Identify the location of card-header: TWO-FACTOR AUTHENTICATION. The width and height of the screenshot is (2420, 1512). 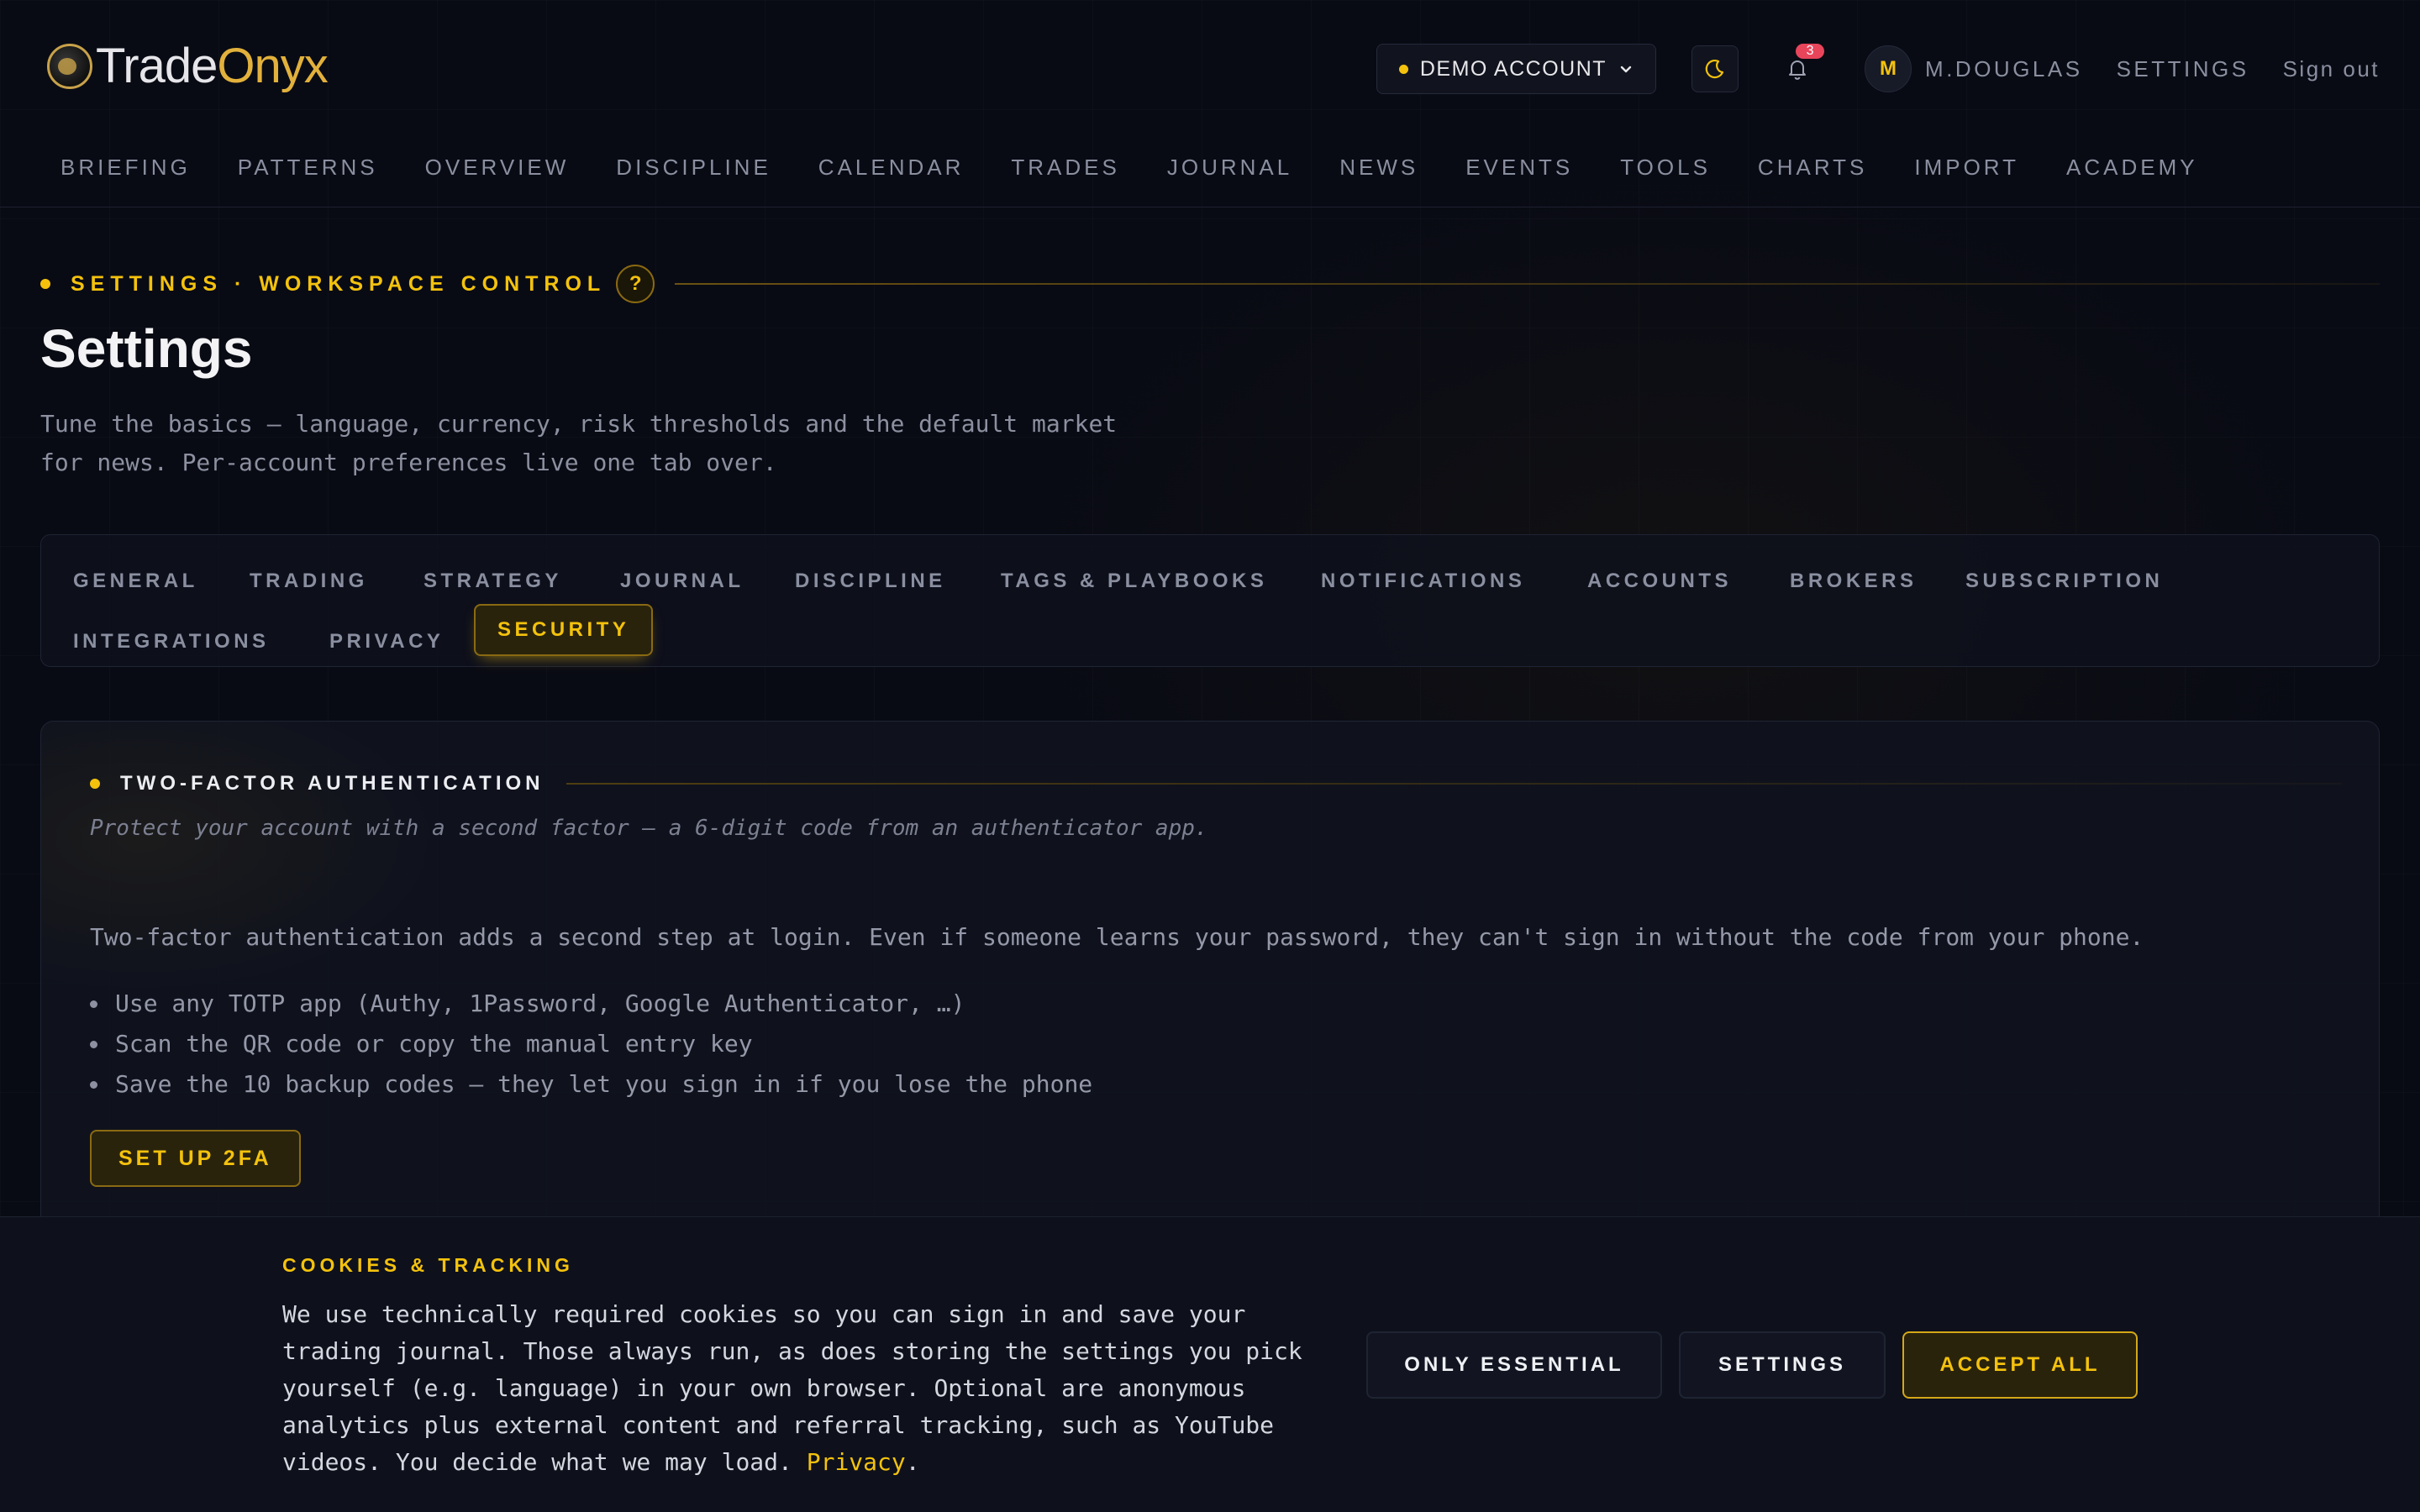
(1216, 783).